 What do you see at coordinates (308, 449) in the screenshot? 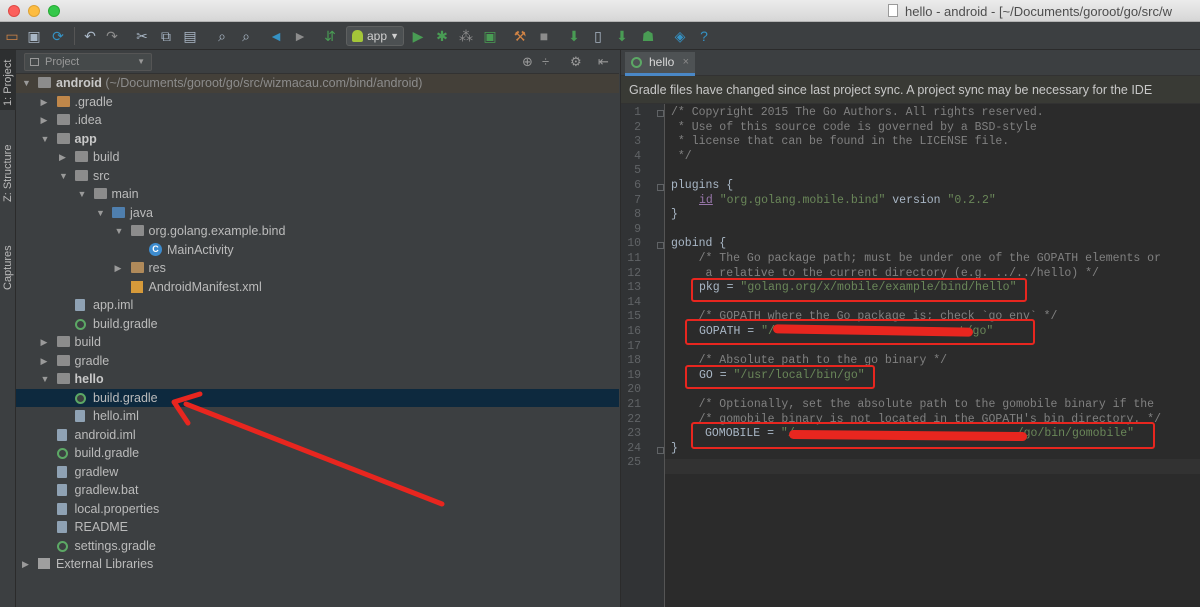
I see `annotation-arrow` at bounding box center [308, 449].